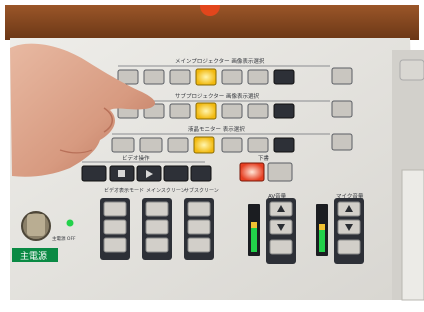 The image size is (424, 312). Describe the element at coordinates (166, 191) in the screenshot. I see `main-screen-label: メインスクリーン` at that location.